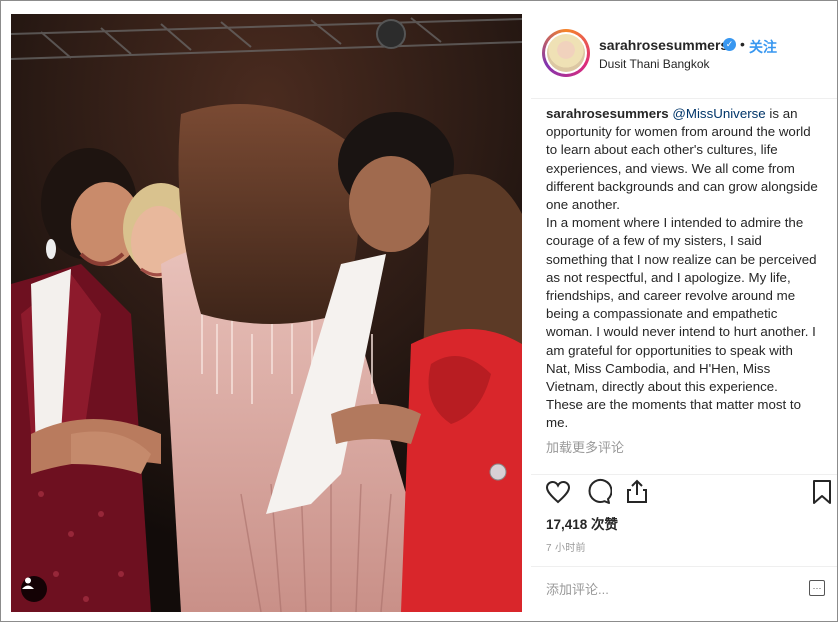  Describe the element at coordinates (637, 492) in the screenshot. I see `share-icon` at that location.